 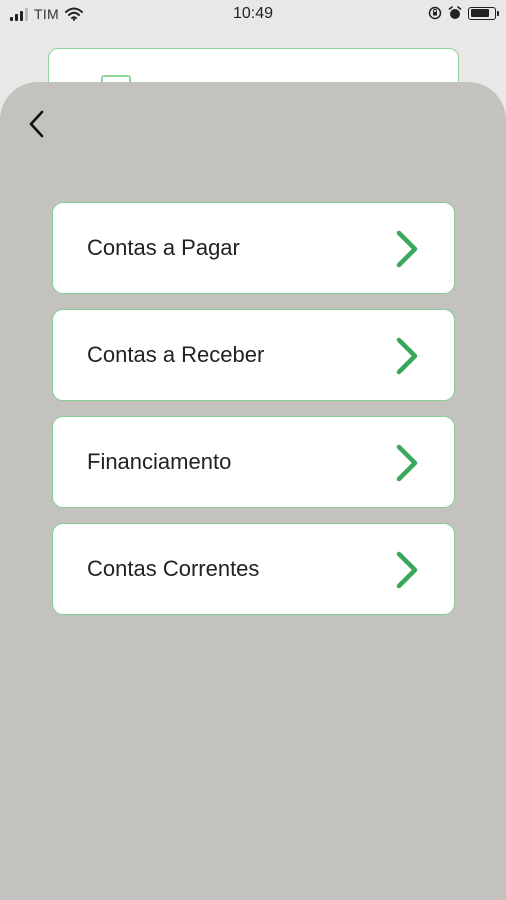 I want to click on menu-item-label: Contas a Pagar, so click(x=163, y=247).